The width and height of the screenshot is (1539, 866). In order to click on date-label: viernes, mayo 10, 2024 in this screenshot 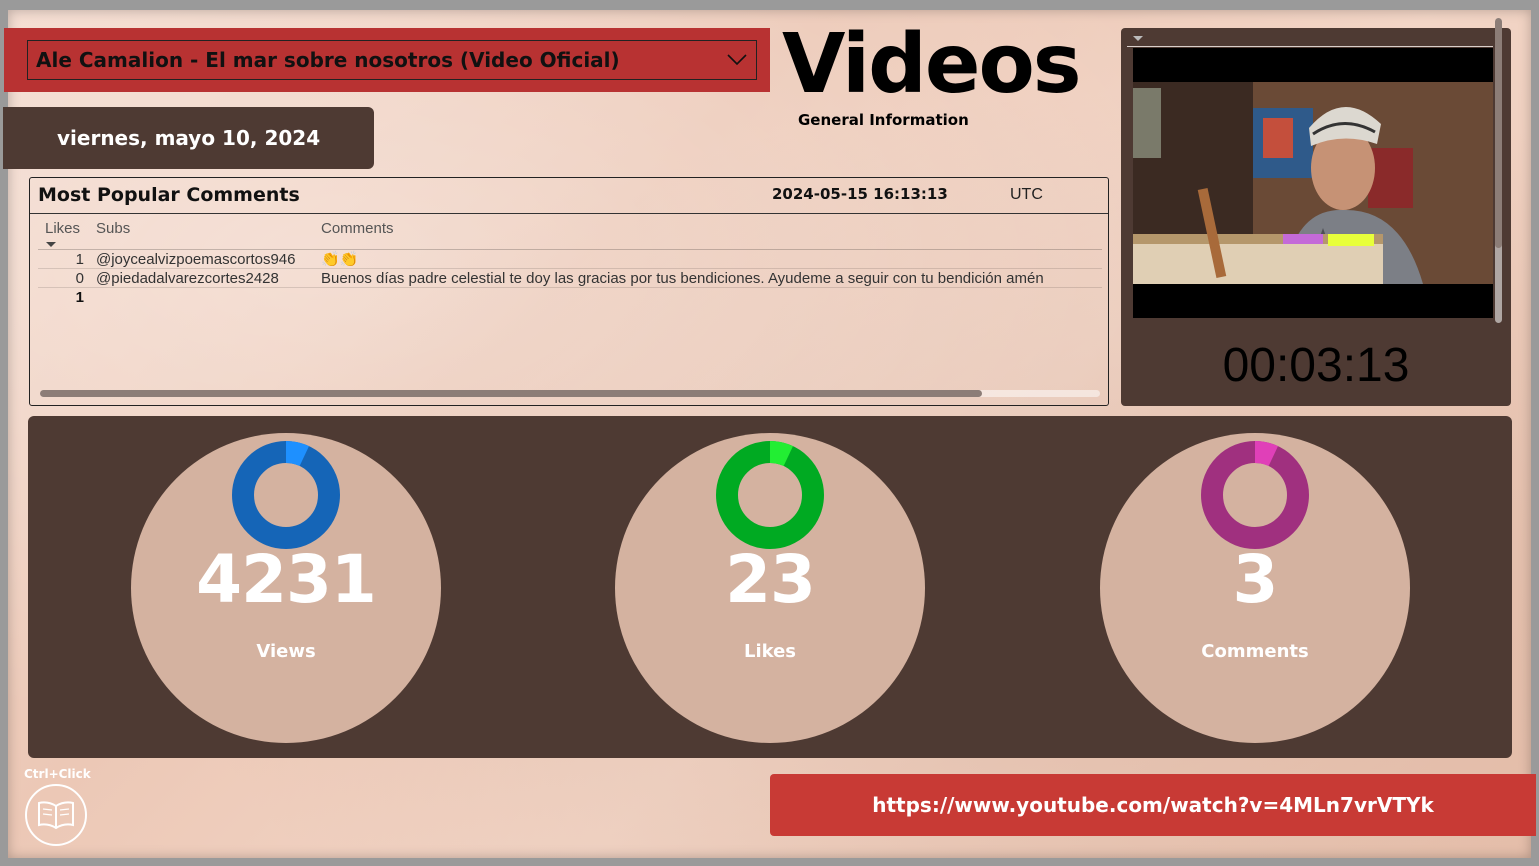, I will do `click(189, 138)`.